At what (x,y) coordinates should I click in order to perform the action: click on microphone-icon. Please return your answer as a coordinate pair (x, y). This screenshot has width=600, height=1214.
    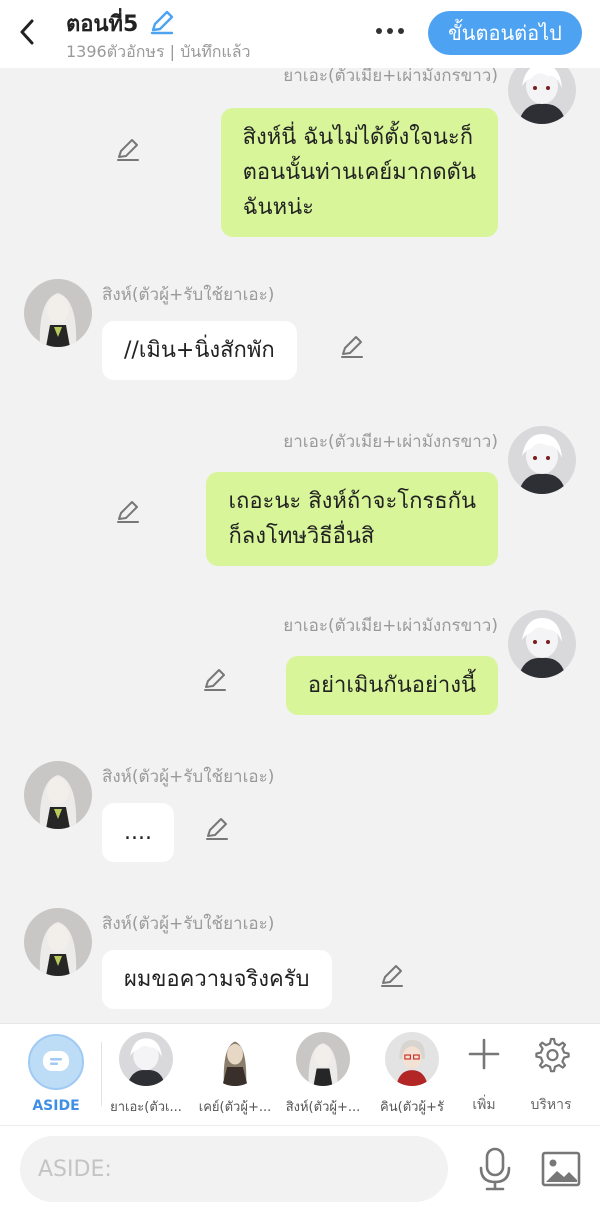
    Looking at the image, I should click on (495, 1169).